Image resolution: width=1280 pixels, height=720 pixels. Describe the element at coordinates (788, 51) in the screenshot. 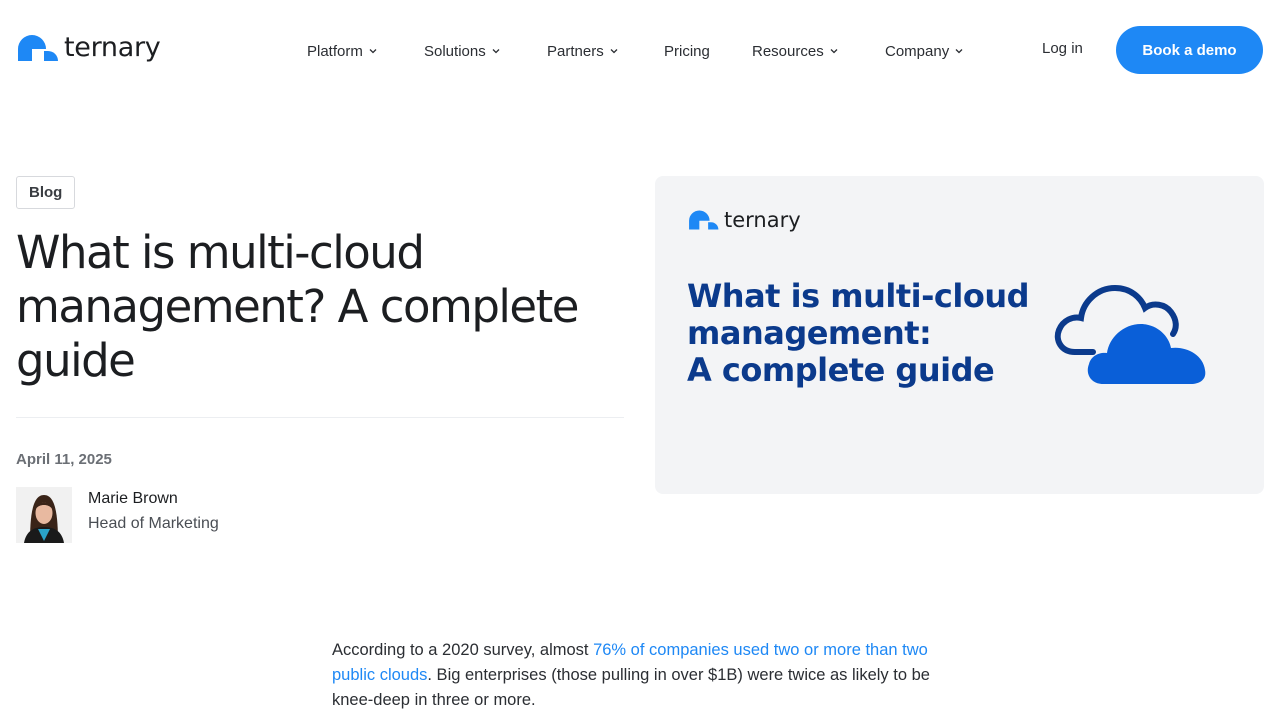

I see `nav-label: Resources` at that location.